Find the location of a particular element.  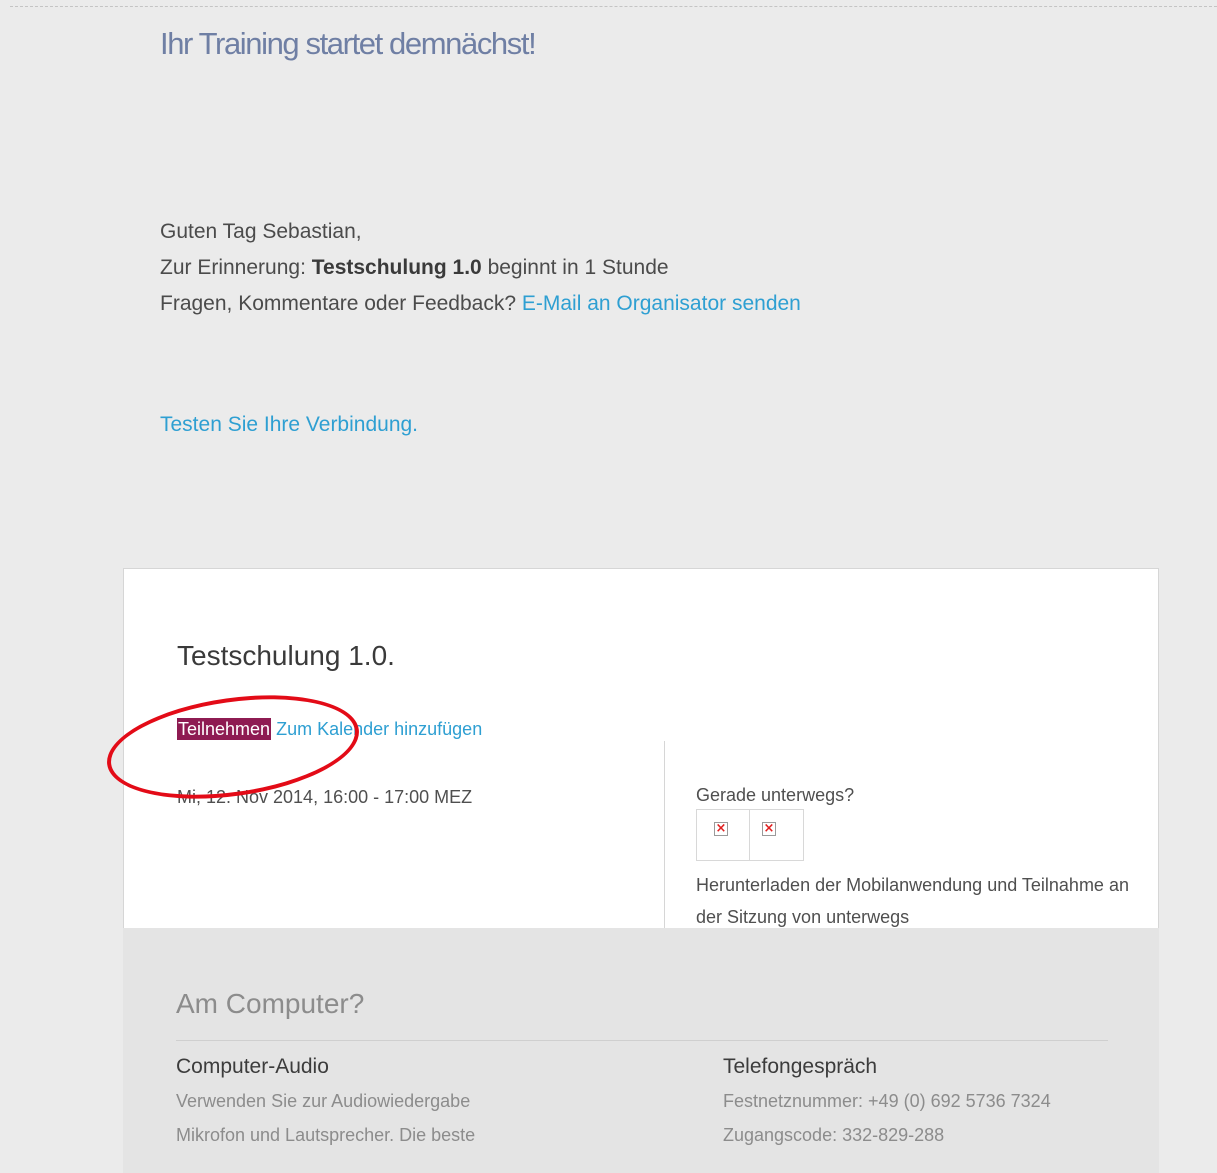

join-button: Teilnehmen is located at coordinates (224, 729).